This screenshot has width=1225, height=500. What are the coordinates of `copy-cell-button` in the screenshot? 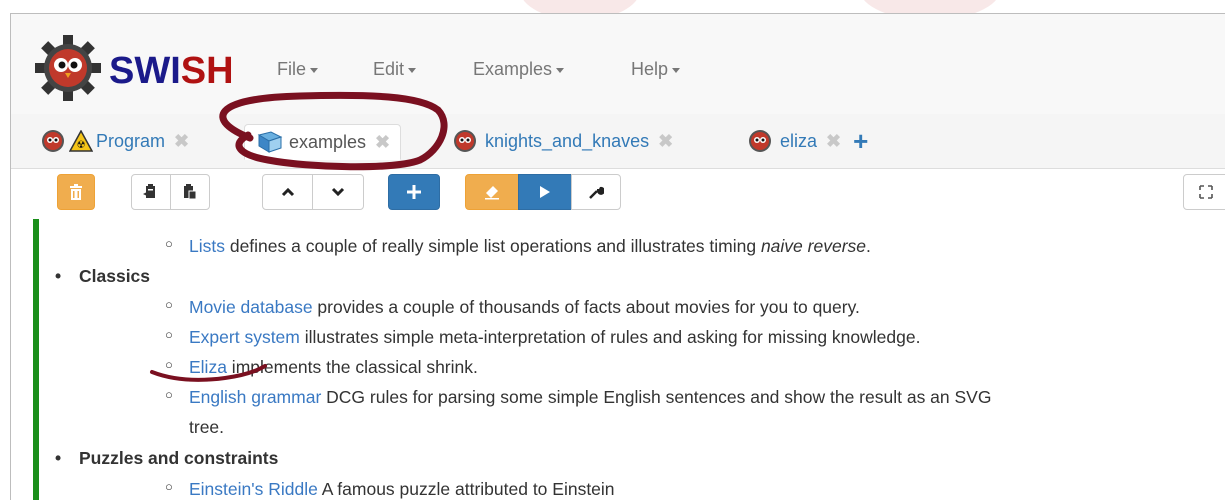 It's located at (151, 192).